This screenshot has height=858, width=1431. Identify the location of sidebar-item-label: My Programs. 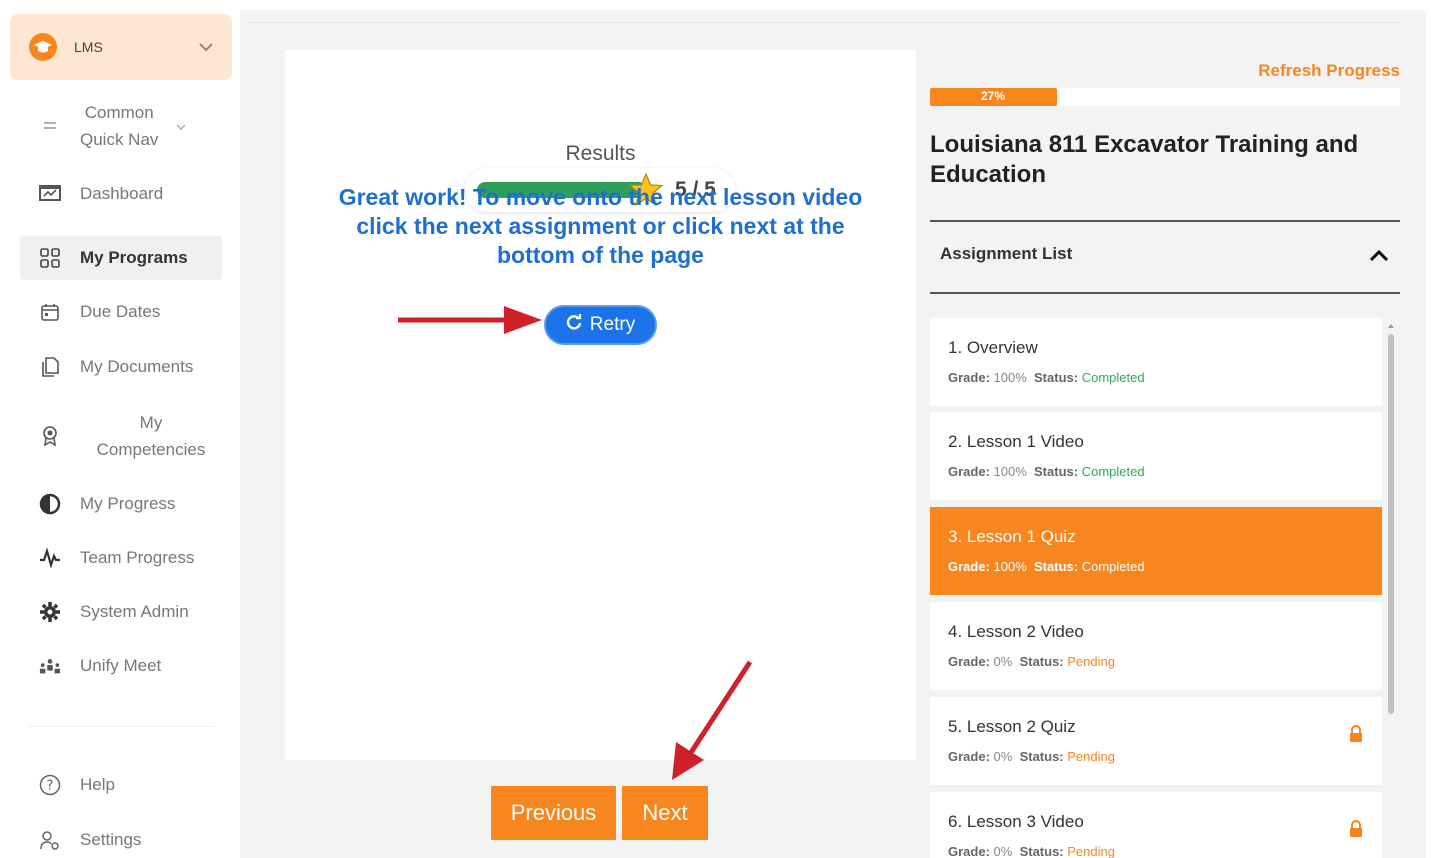
(134, 257).